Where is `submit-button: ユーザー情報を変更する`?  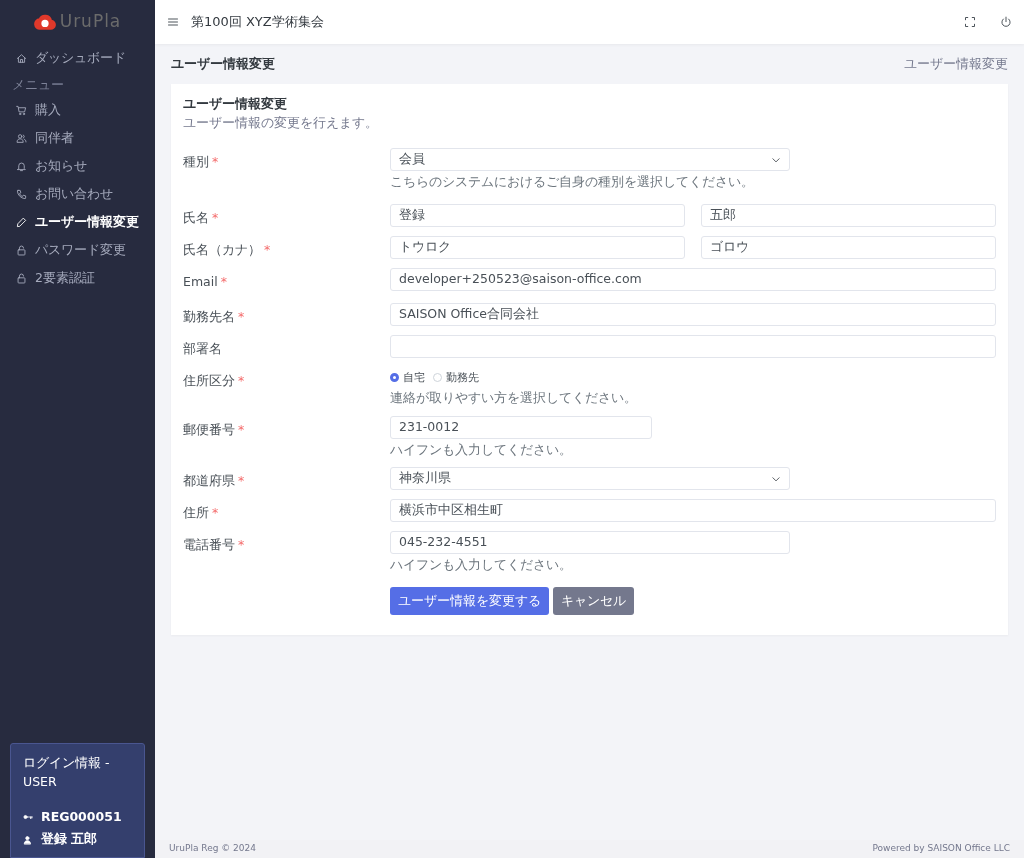 submit-button: ユーザー情報を変更する is located at coordinates (469, 601).